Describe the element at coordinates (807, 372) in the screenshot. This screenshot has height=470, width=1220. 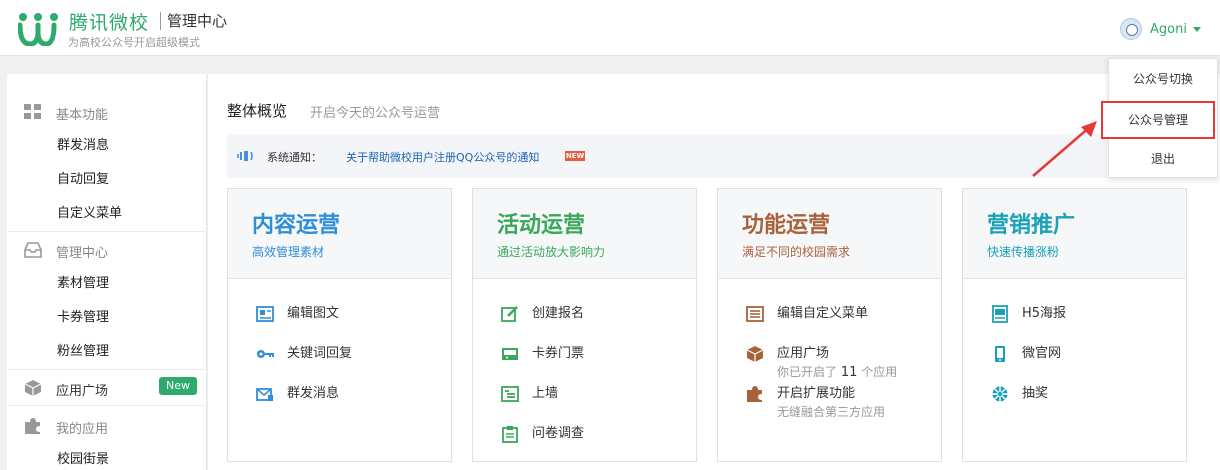
I see `note-prefix: 你已开启了` at that location.